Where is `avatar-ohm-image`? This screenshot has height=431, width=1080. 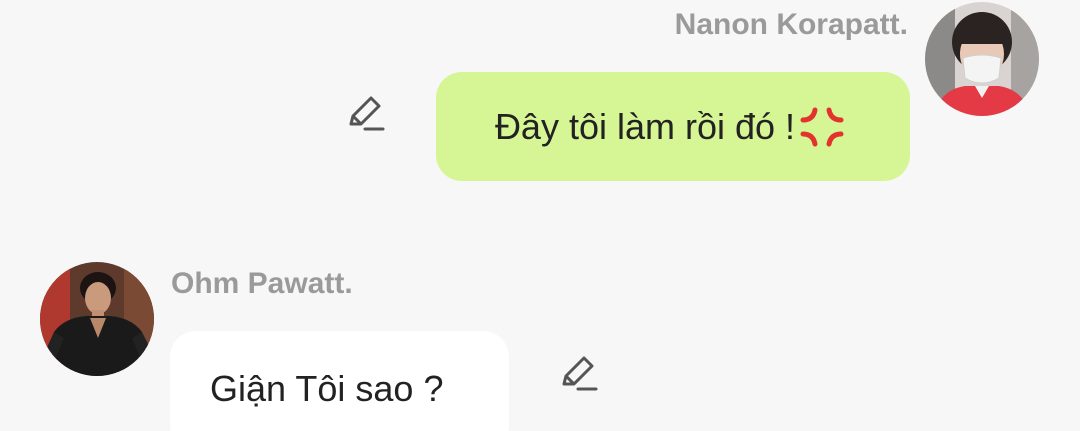
avatar-ohm-image is located at coordinates (97, 319).